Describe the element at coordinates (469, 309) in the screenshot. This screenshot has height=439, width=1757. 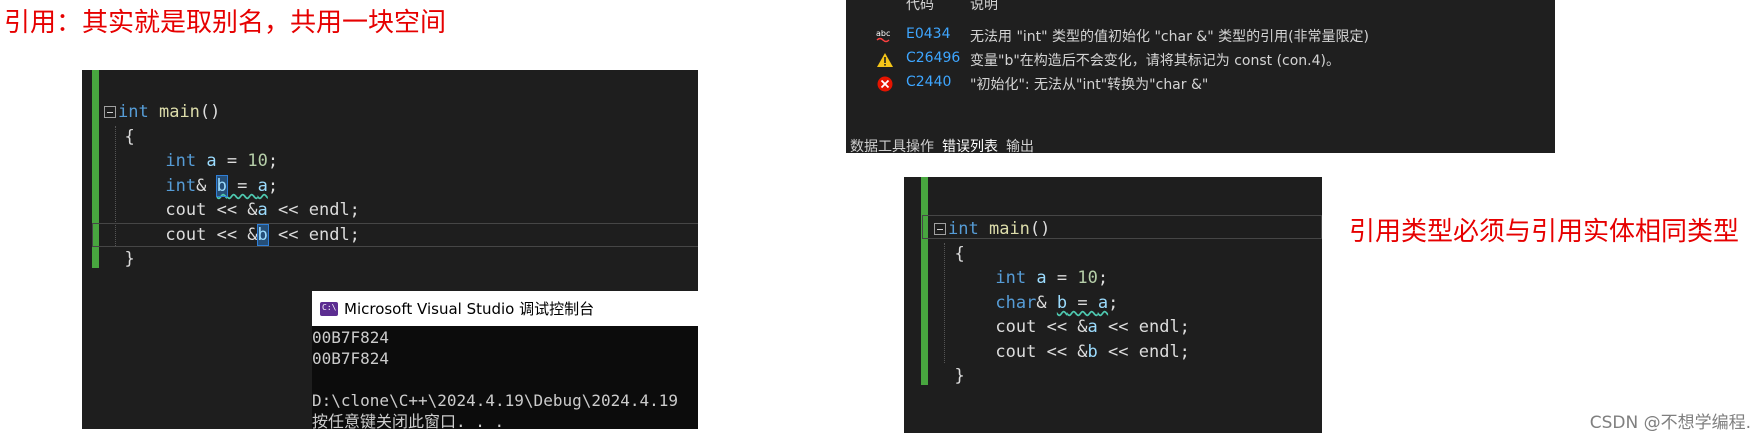
I see `console-title: Microsoft Visual Studio 调试控制台` at that location.